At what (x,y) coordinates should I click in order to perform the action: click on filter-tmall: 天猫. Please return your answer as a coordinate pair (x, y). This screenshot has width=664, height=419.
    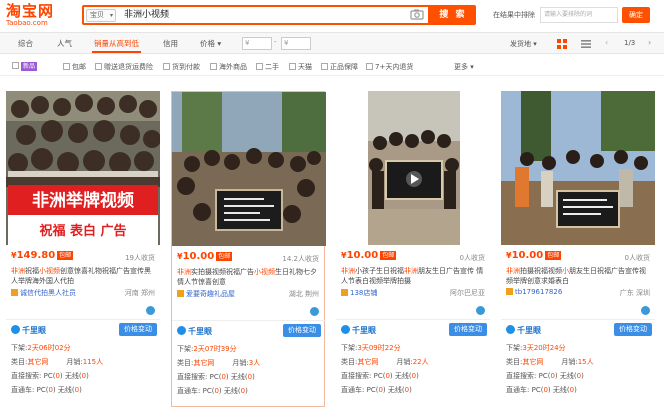
    Looking at the image, I should click on (300, 67).